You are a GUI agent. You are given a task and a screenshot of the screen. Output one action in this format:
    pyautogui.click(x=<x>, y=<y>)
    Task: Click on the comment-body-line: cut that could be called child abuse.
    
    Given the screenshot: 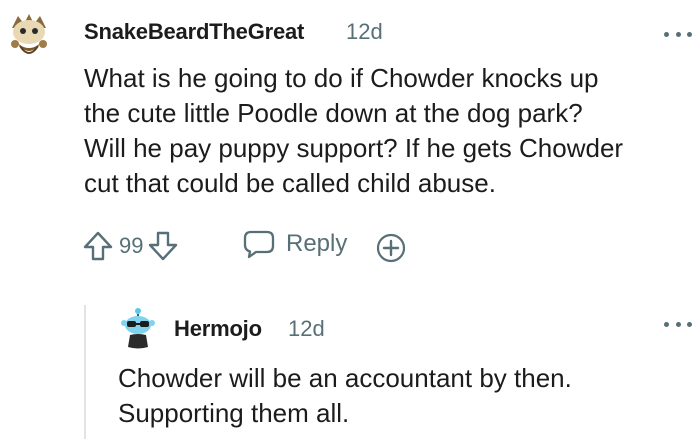 What is the action you would take?
    pyautogui.click(x=290, y=183)
    